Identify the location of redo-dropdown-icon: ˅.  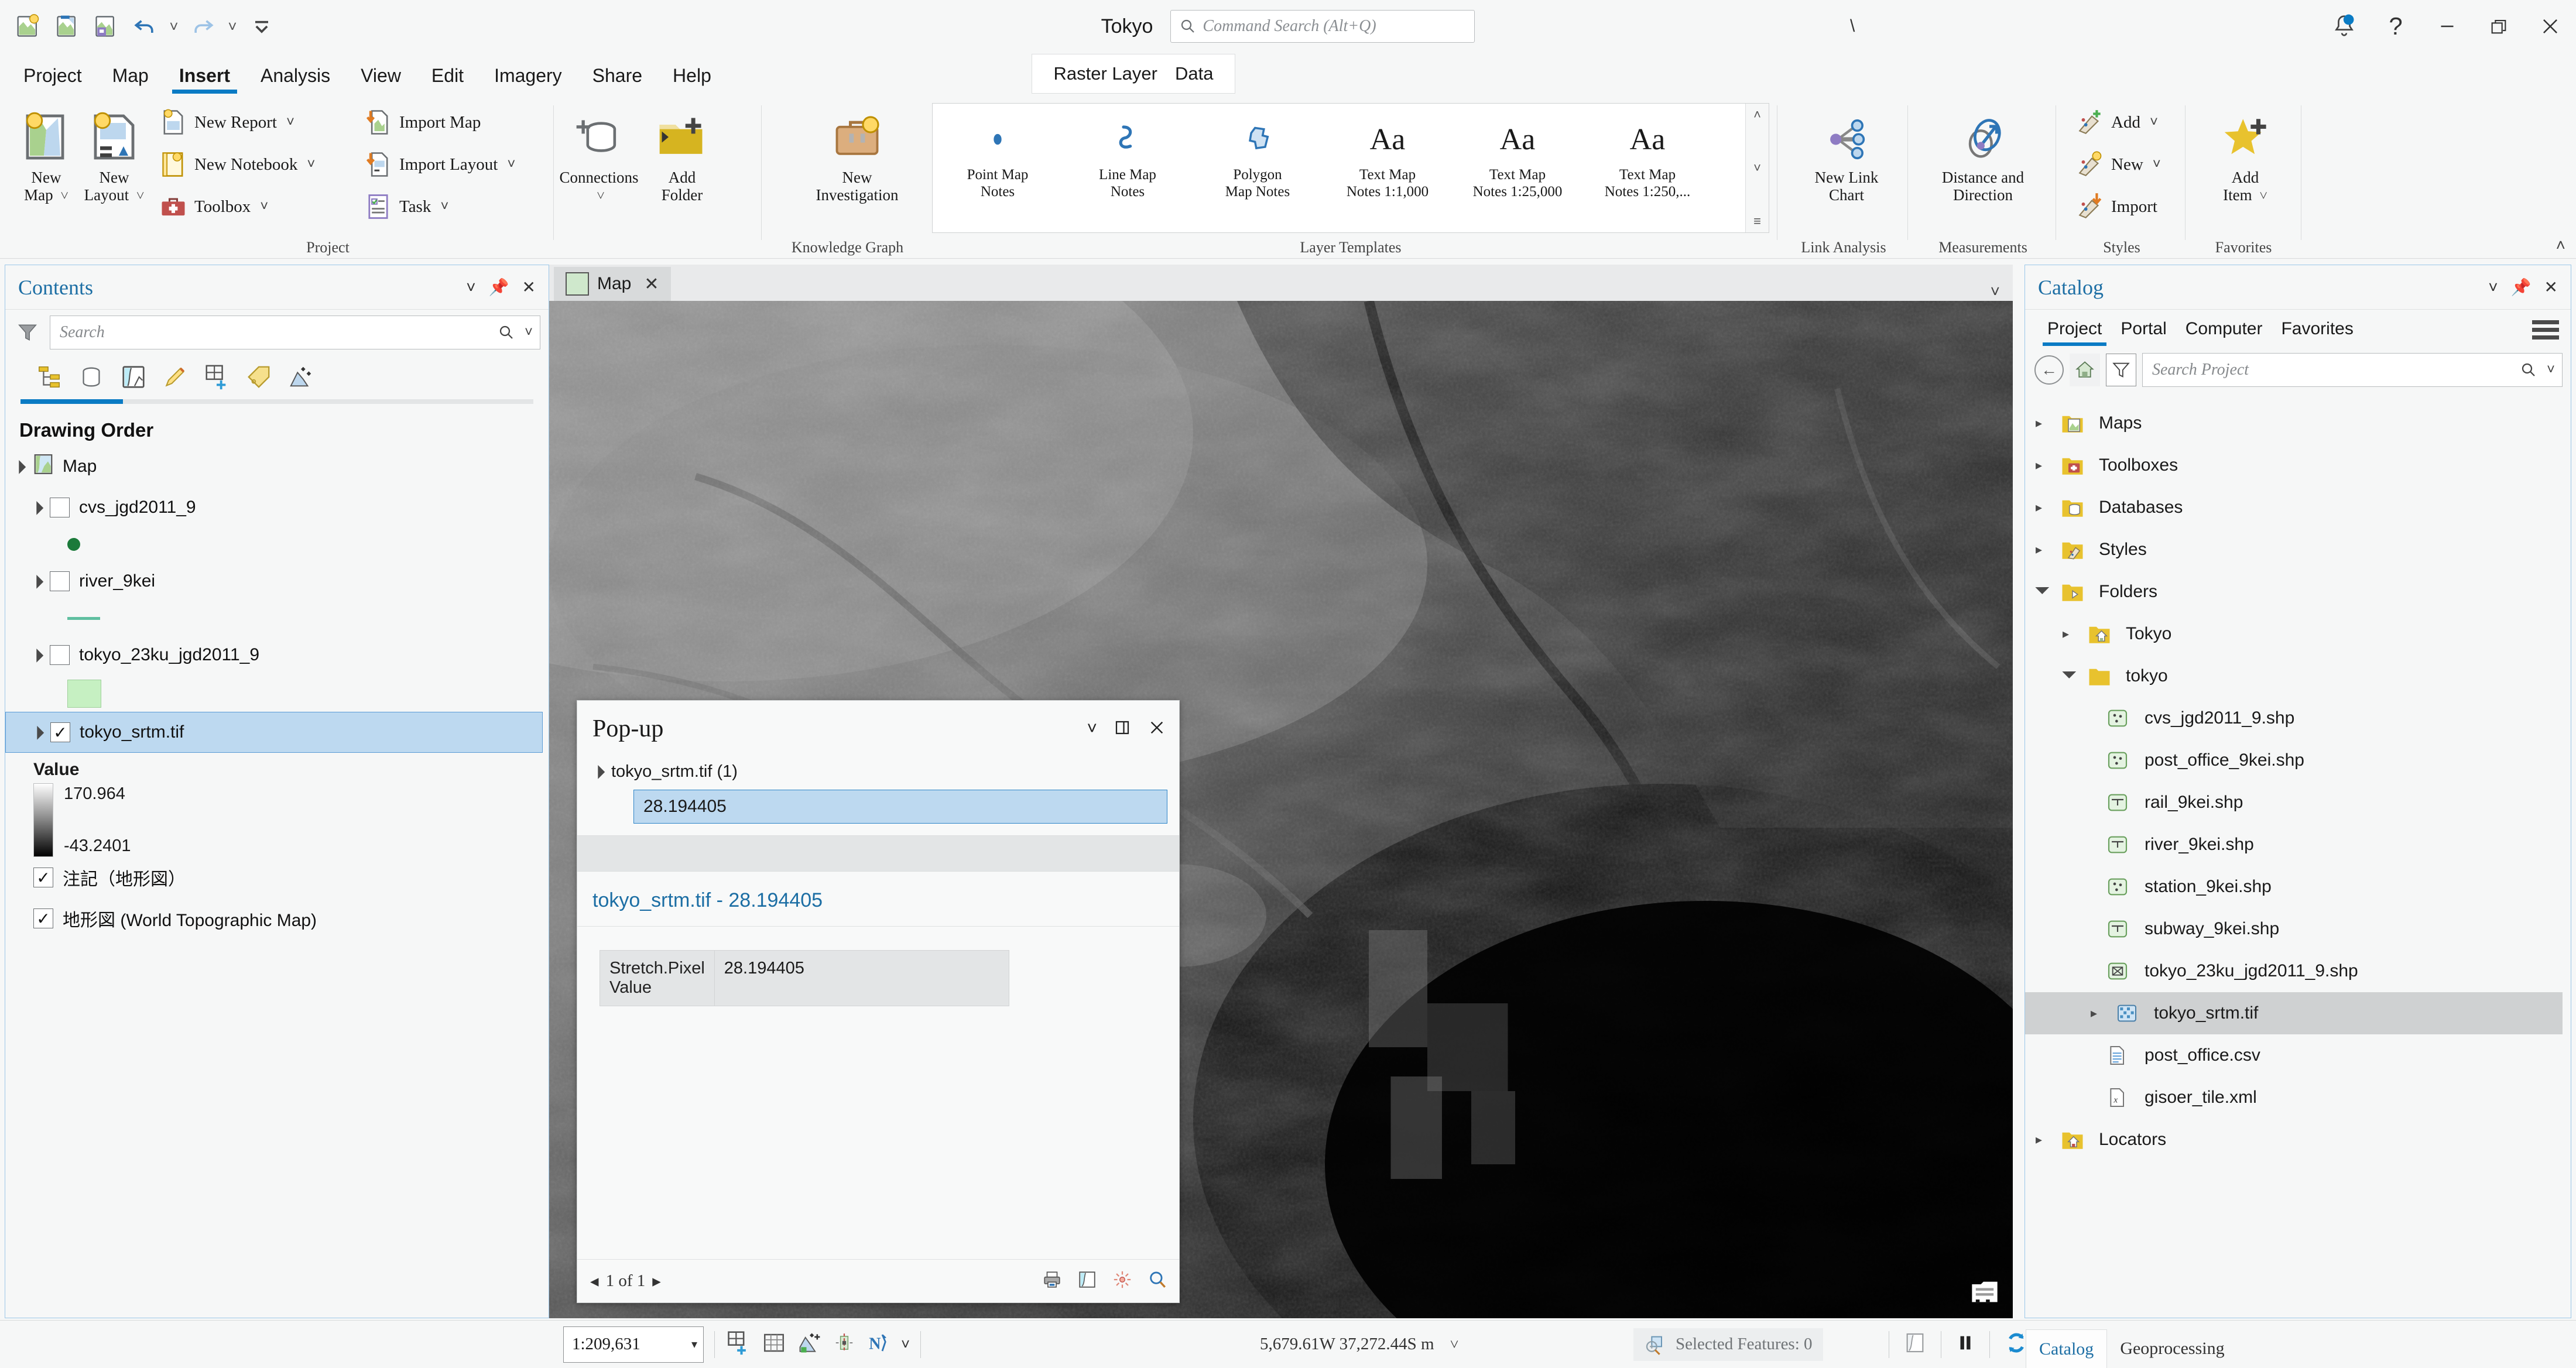
(232, 26).